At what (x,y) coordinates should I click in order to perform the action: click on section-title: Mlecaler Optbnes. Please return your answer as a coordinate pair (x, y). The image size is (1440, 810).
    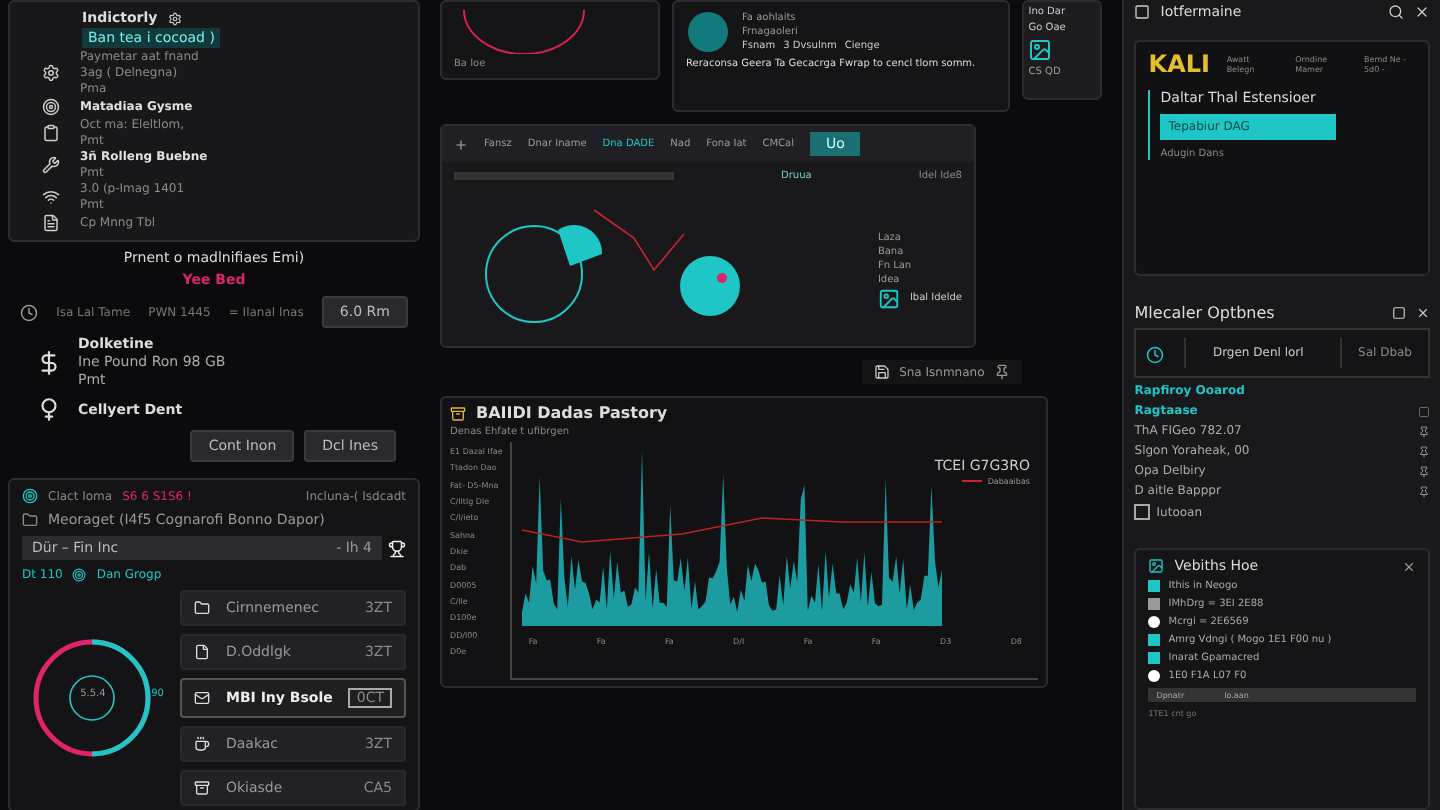
    Looking at the image, I should click on (1204, 313).